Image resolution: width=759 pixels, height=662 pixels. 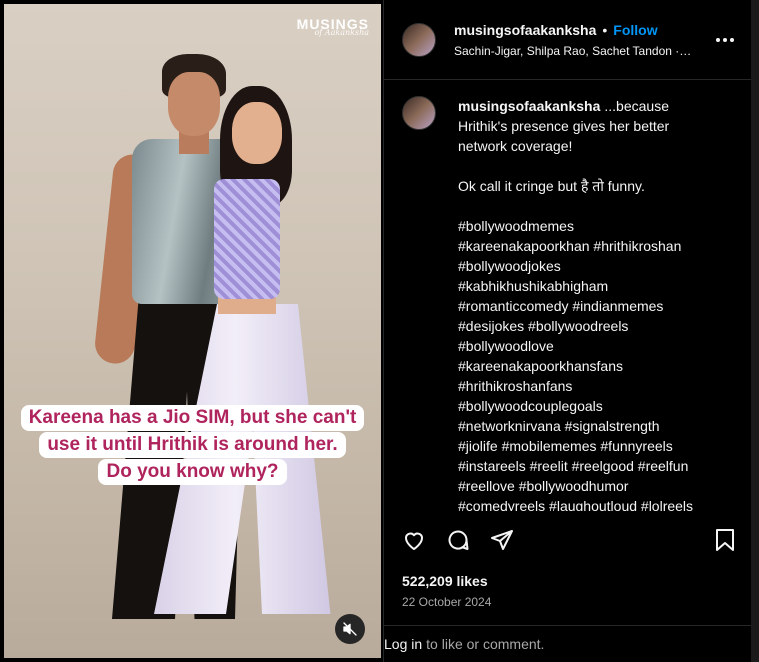 I want to click on login-prompt-text: to like or comment., so click(x=485, y=644).